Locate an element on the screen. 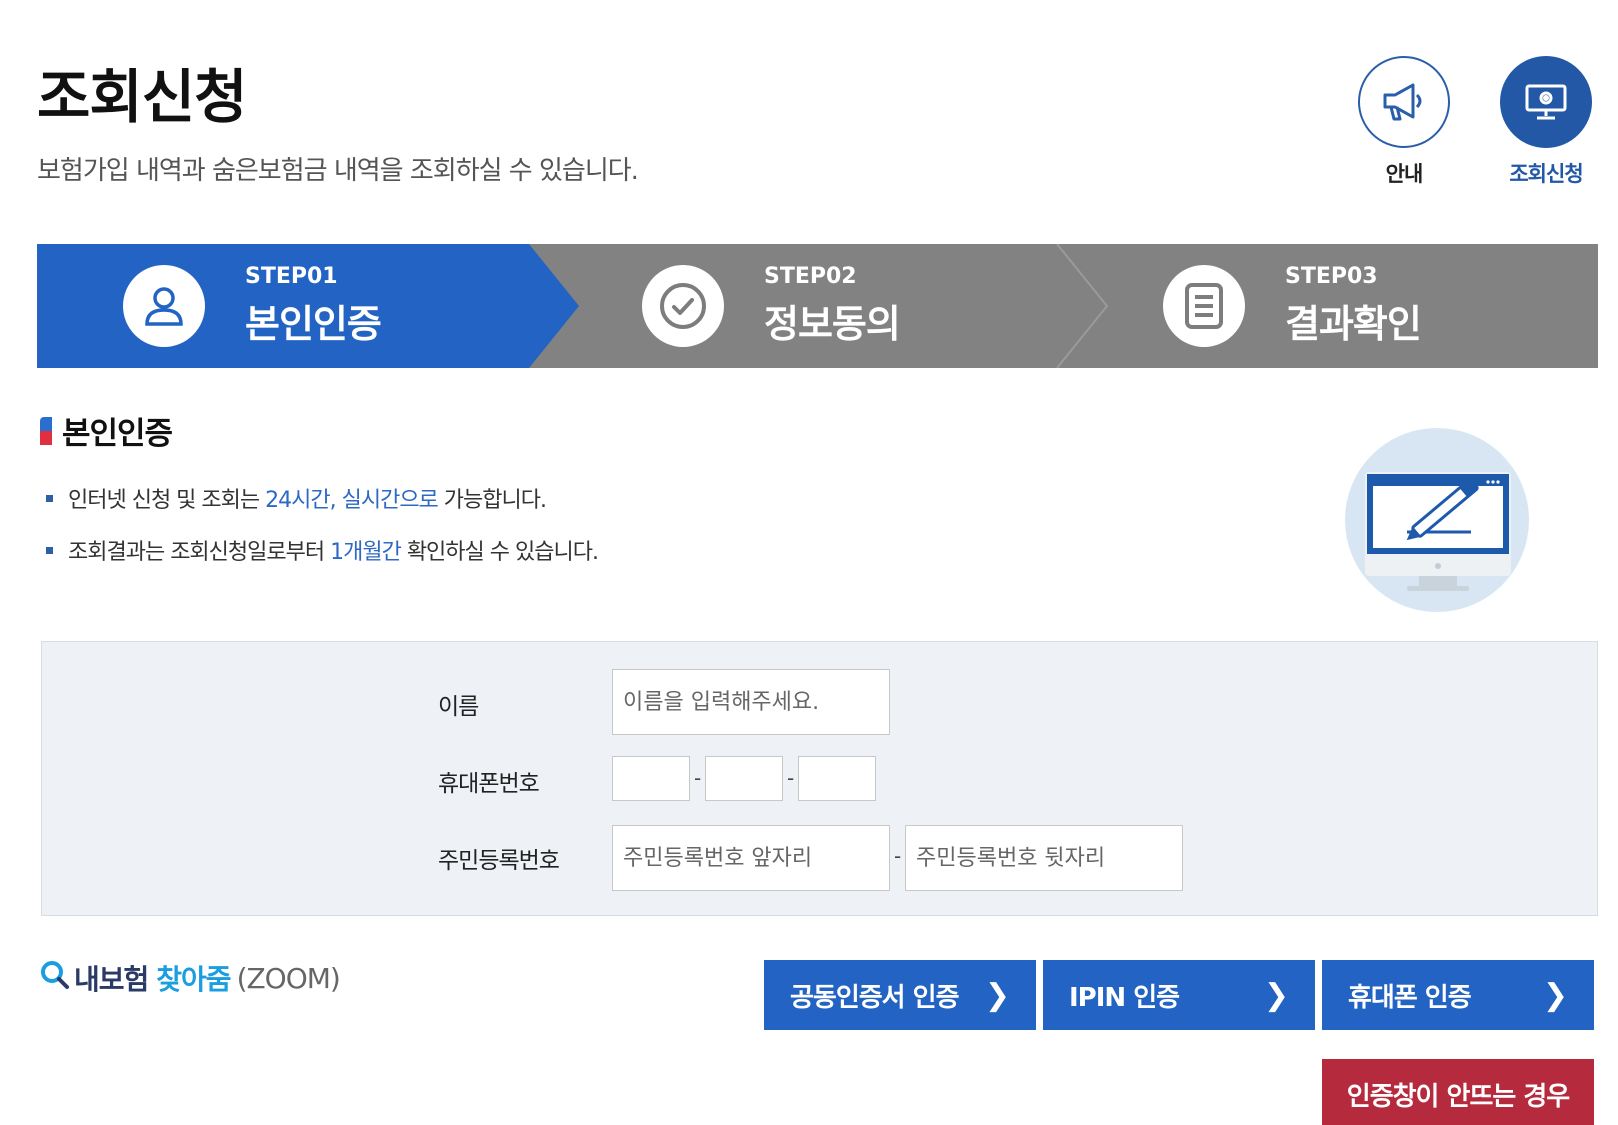 The width and height of the screenshot is (1618, 1125). phone-auth-button: 휴대폰 인증 ❯ is located at coordinates (1458, 995).